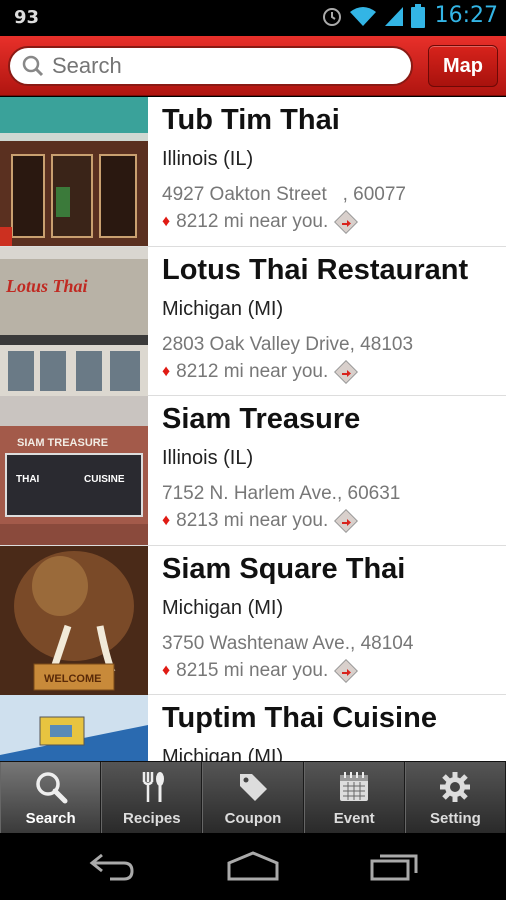  I want to click on tab-recipes: Recipes, so click(152, 797).